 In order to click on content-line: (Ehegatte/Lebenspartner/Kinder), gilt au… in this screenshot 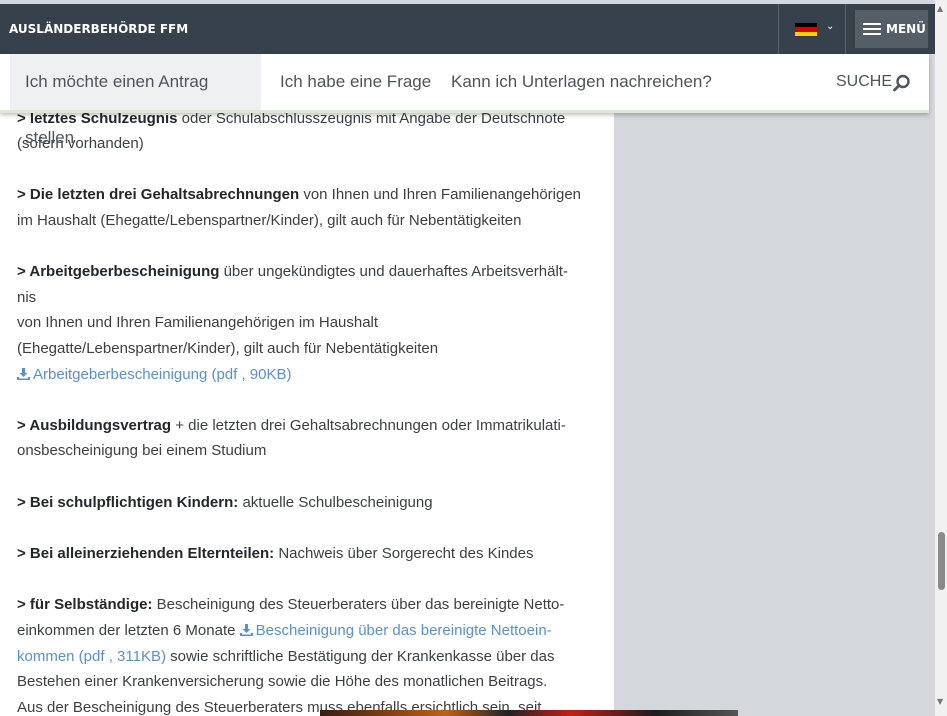, I will do `click(228, 348)`.